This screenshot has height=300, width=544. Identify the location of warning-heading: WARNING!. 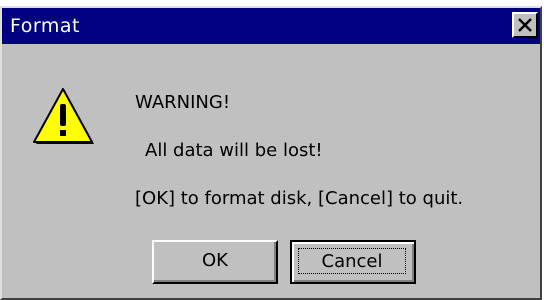
(183, 102).